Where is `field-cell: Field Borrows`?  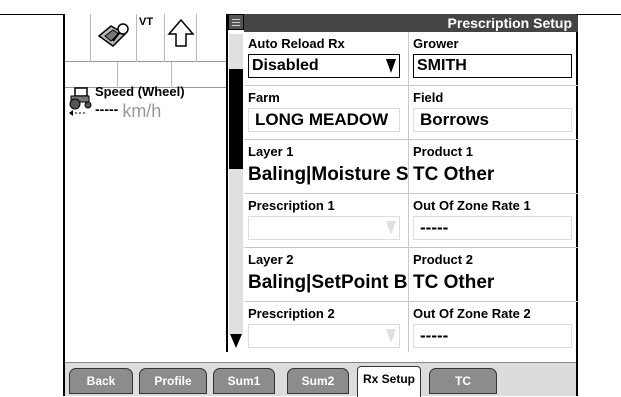 field-cell: Field Borrows is located at coordinates (493, 113).